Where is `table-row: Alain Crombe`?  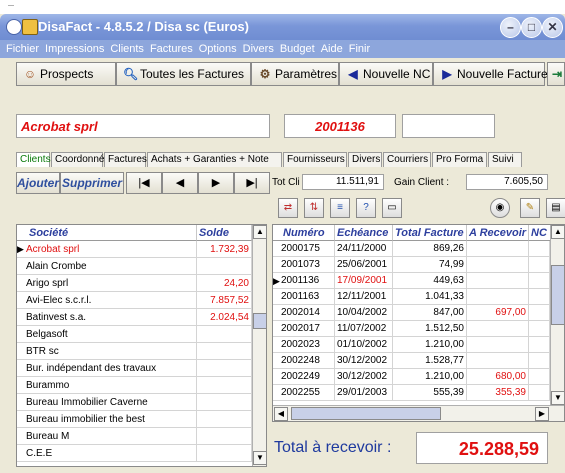
table-row: Alain Crombe is located at coordinates (134, 266).